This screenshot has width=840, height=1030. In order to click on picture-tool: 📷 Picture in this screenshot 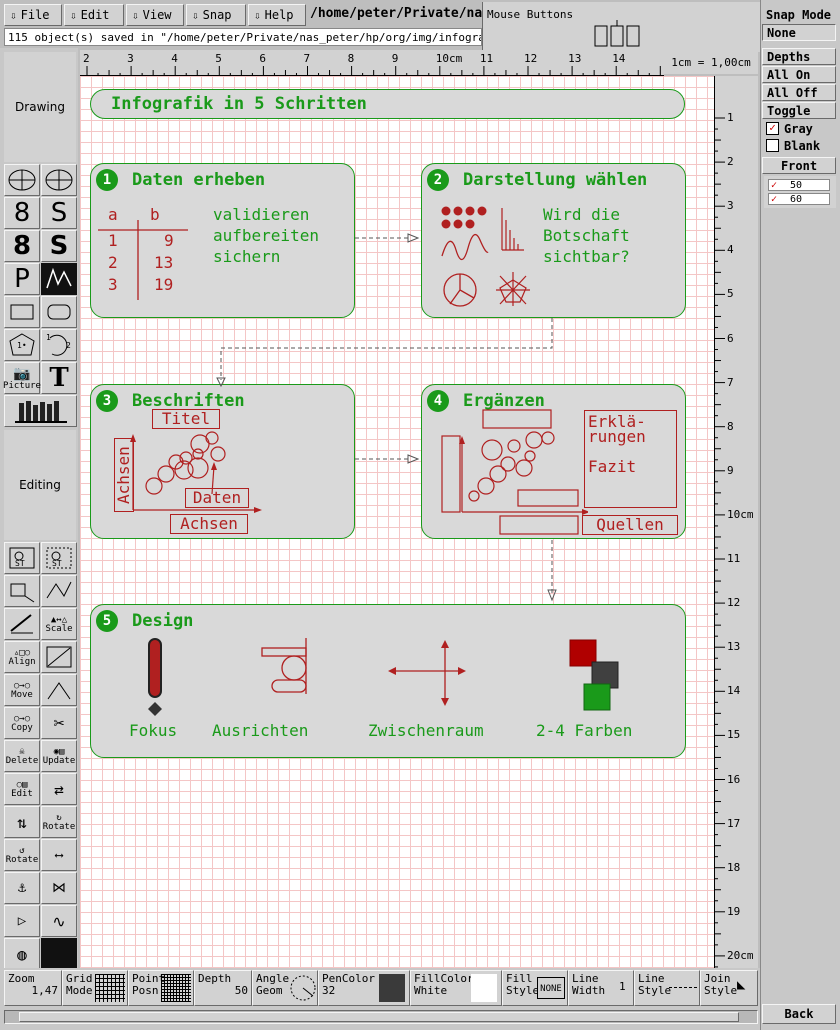, I will do `click(22, 378)`.